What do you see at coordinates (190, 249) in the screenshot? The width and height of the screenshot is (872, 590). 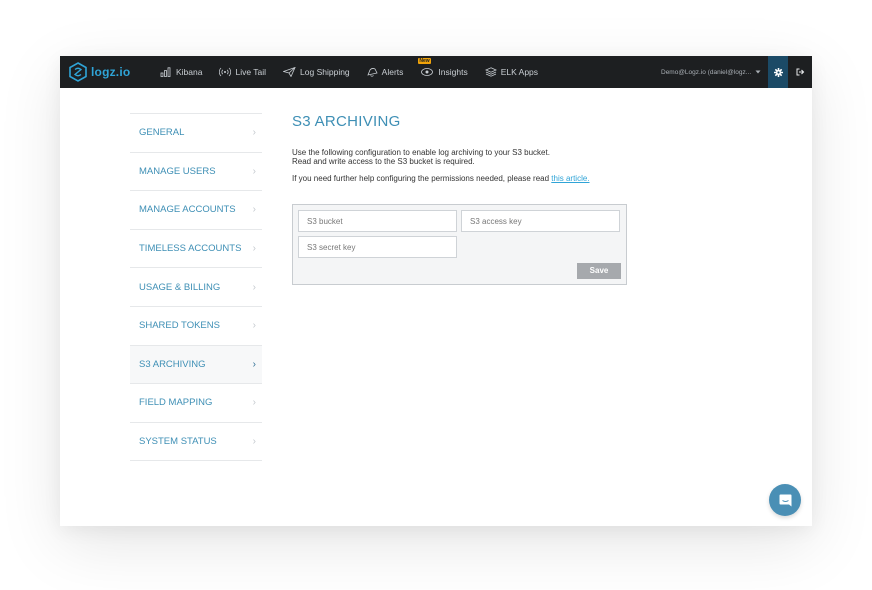 I see `sidebar-item-label: TIMELESS ACCOUNTS` at bounding box center [190, 249].